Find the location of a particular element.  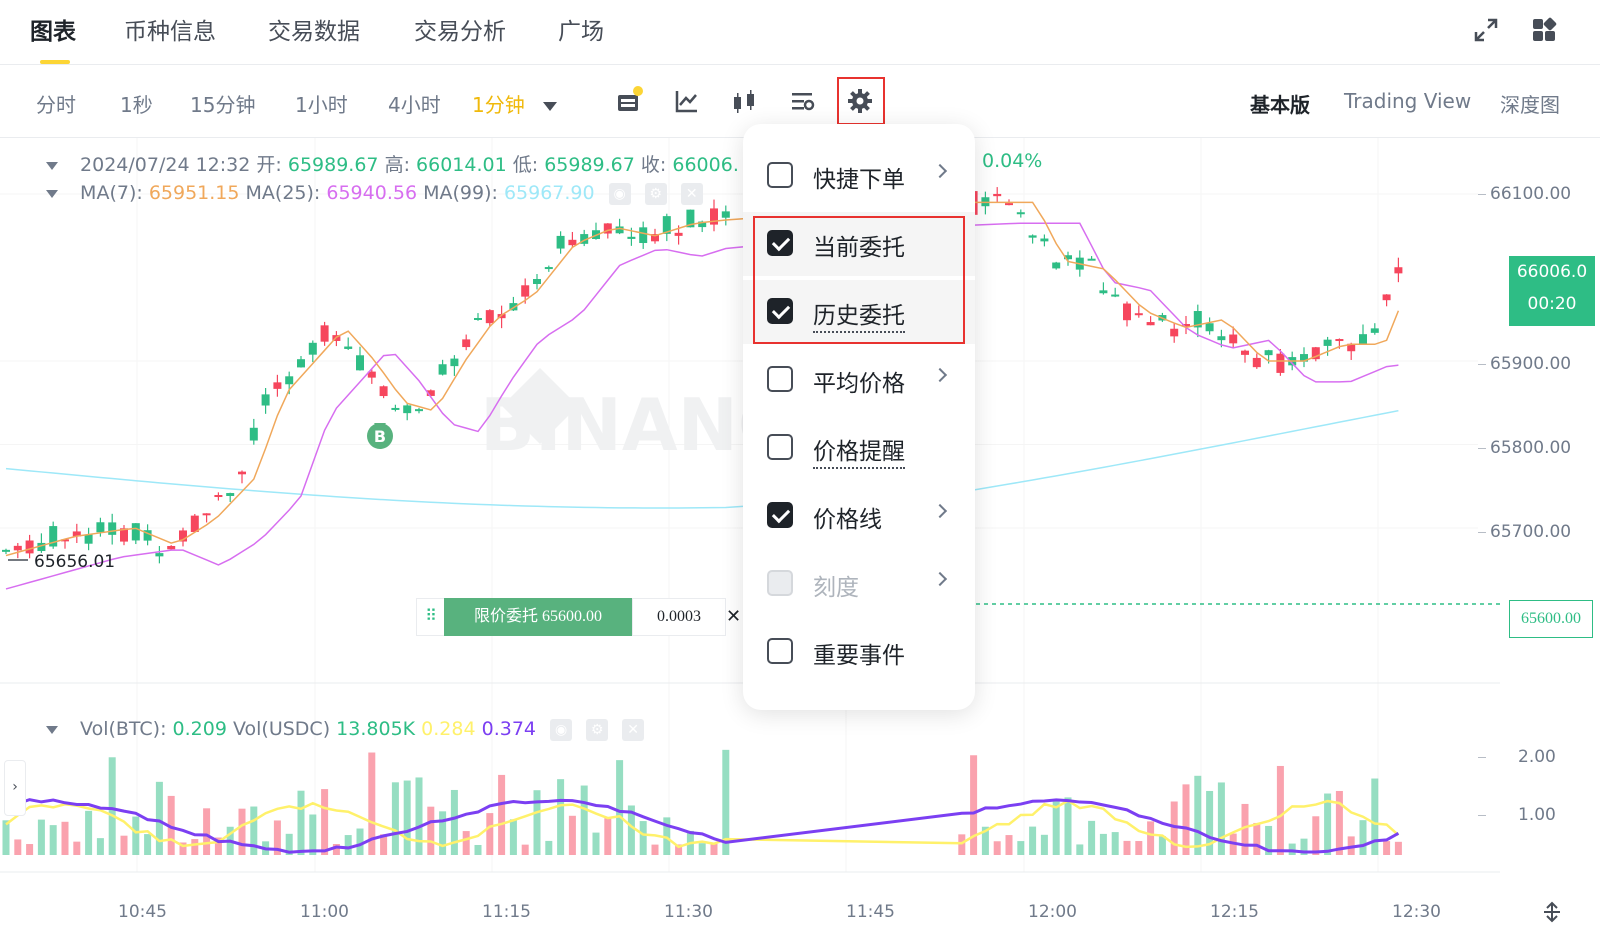

interval-time-sharing: 分时 is located at coordinates (56, 103).